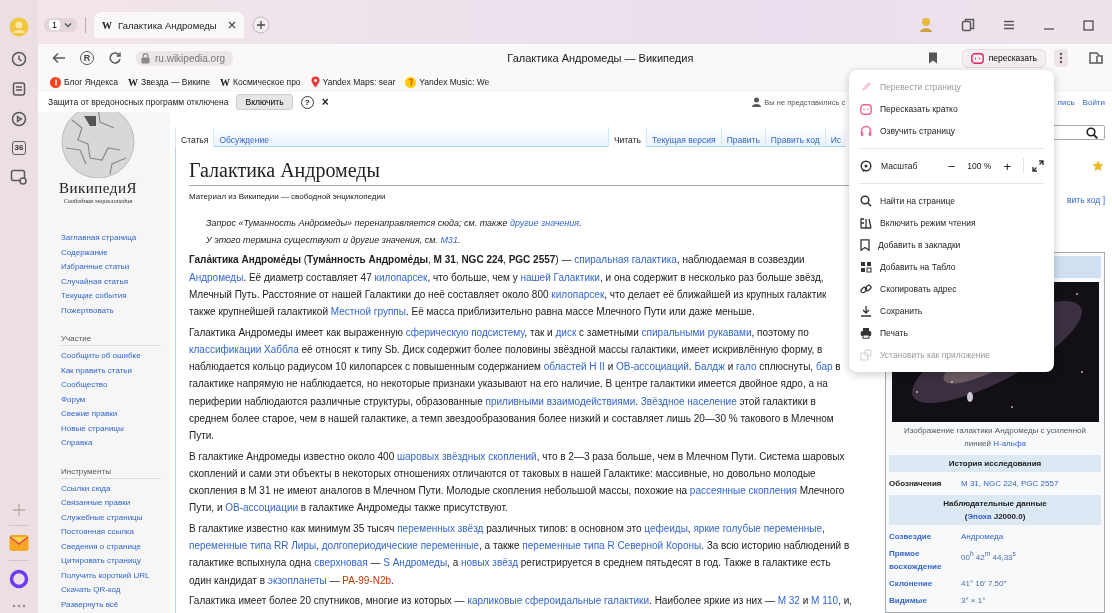 This screenshot has width=1112, height=613. What do you see at coordinates (925, 536) in the screenshot?
I see `row-label: Созвездие` at bounding box center [925, 536].